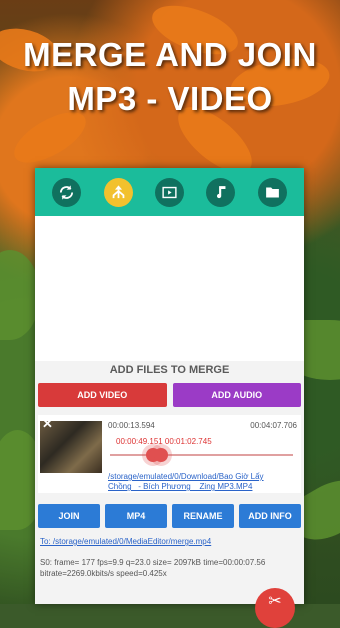 The width and height of the screenshot is (340, 628). What do you see at coordinates (236, 395) in the screenshot?
I see `add-audio-button: ADD AUDIO` at bounding box center [236, 395].